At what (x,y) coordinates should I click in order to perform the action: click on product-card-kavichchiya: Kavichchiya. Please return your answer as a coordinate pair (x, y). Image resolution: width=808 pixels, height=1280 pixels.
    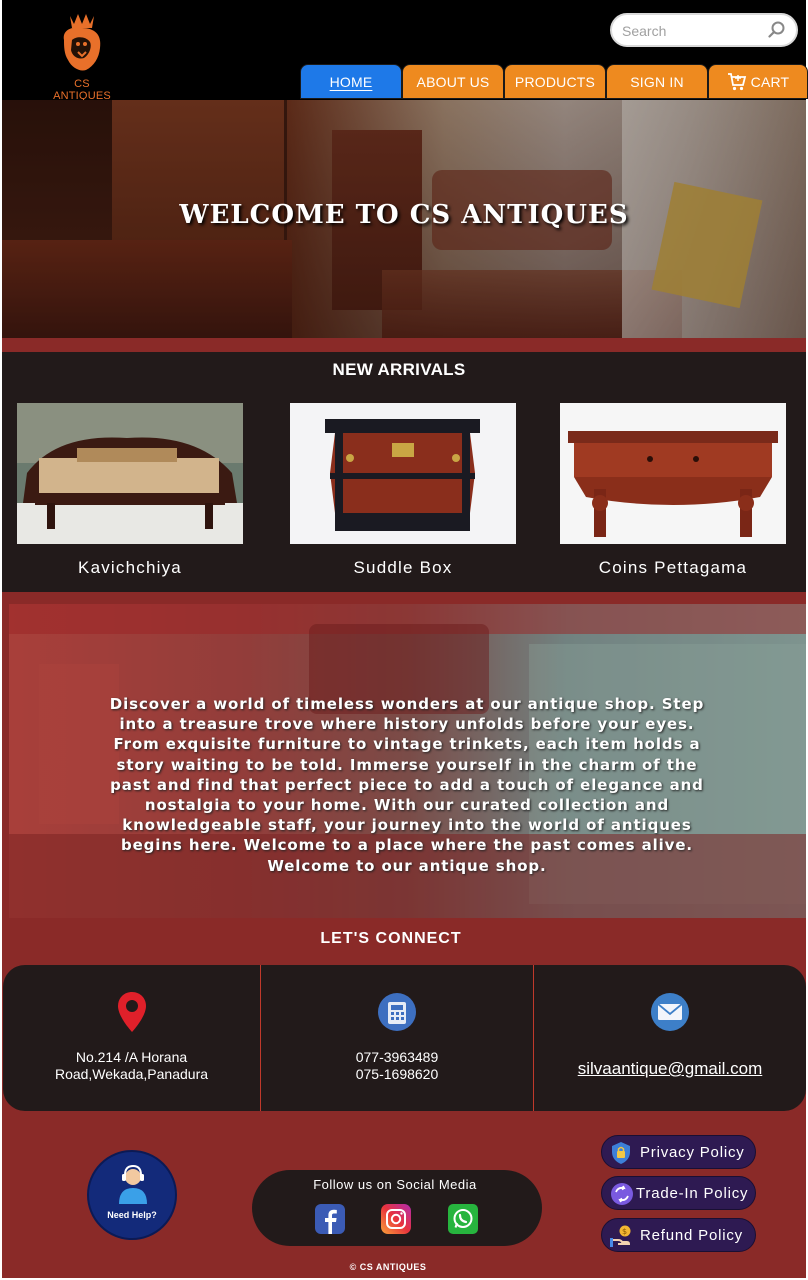
    Looking at the image, I should click on (130, 499).